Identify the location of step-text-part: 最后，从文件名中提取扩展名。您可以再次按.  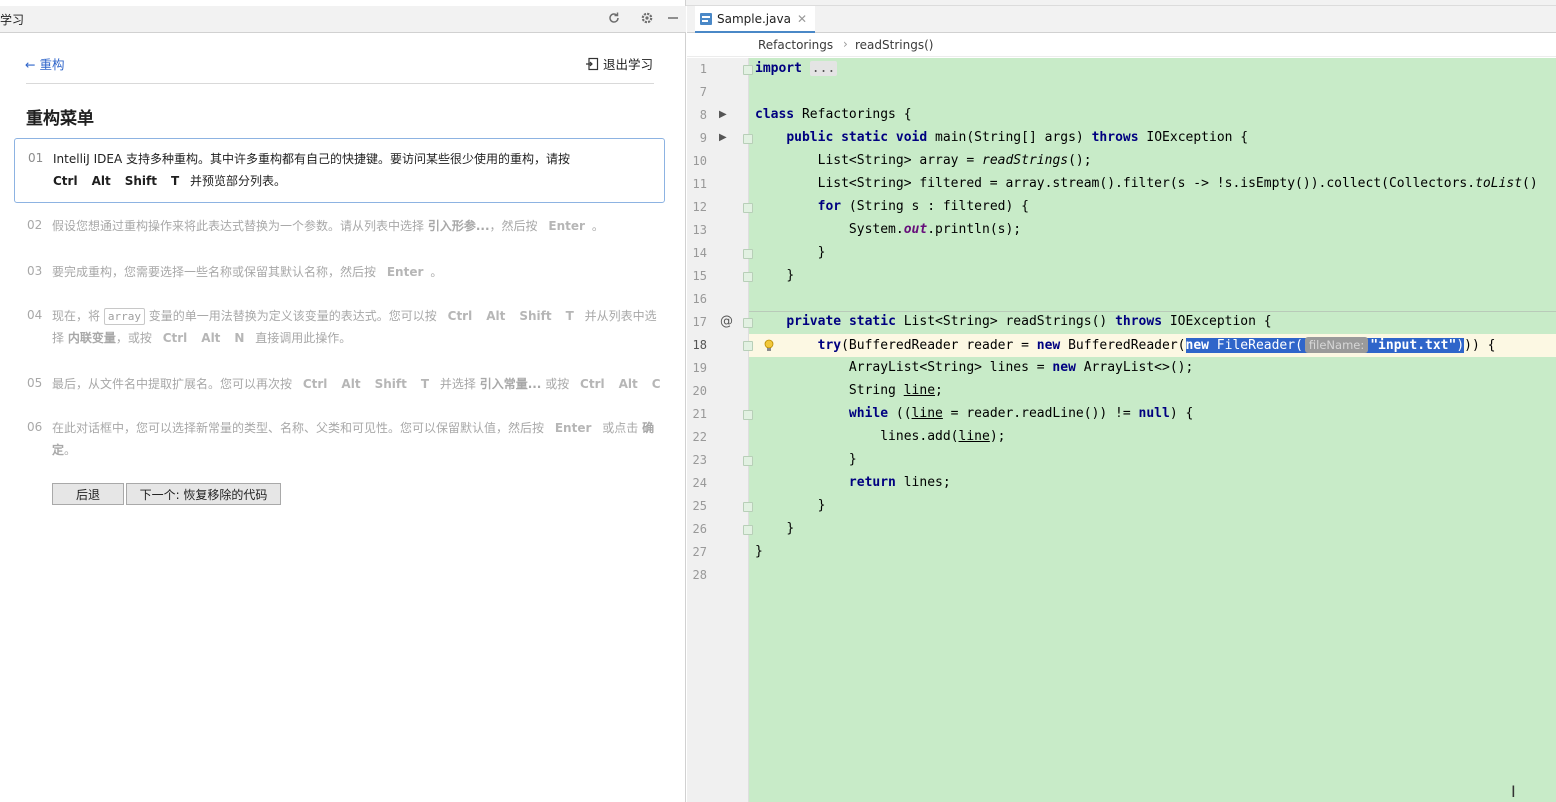
(172, 384).